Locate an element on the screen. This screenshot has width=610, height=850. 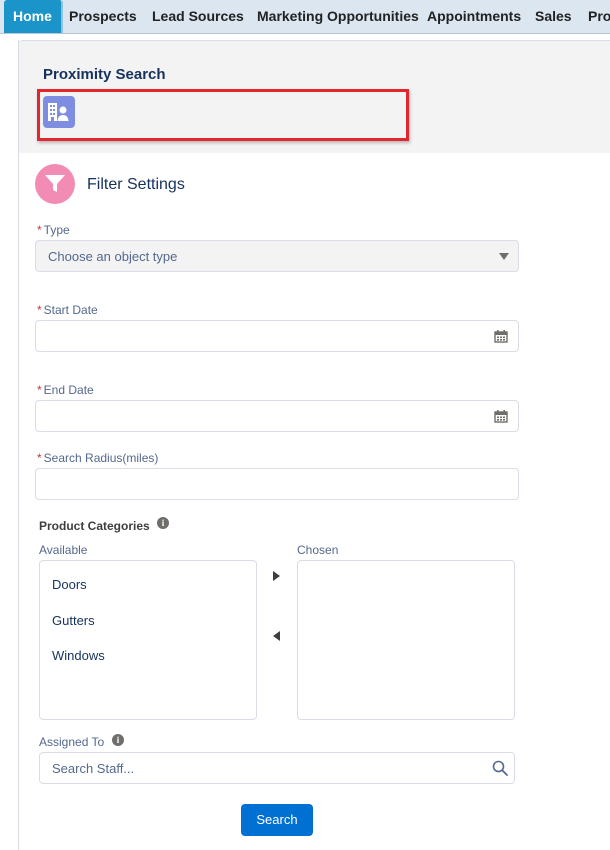
tab-marketing-opportunities: Marketing Opportunities is located at coordinates (338, 16).